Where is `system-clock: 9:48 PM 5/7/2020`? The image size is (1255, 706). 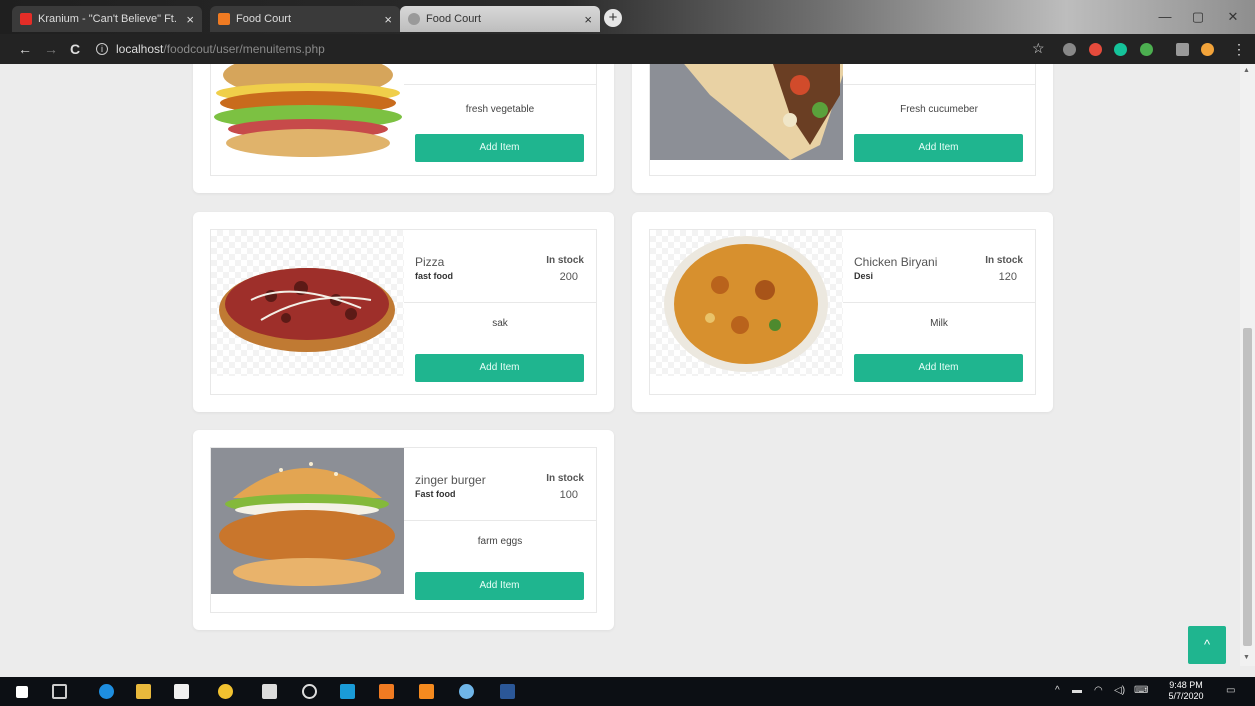
system-clock: 9:48 PM 5/7/2020 is located at coordinates (1186, 691).